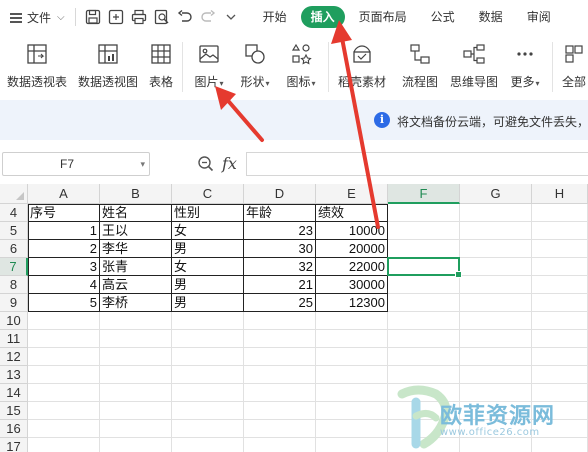  What do you see at coordinates (64, 429) in the screenshot?
I see `cell-a16` at bounding box center [64, 429].